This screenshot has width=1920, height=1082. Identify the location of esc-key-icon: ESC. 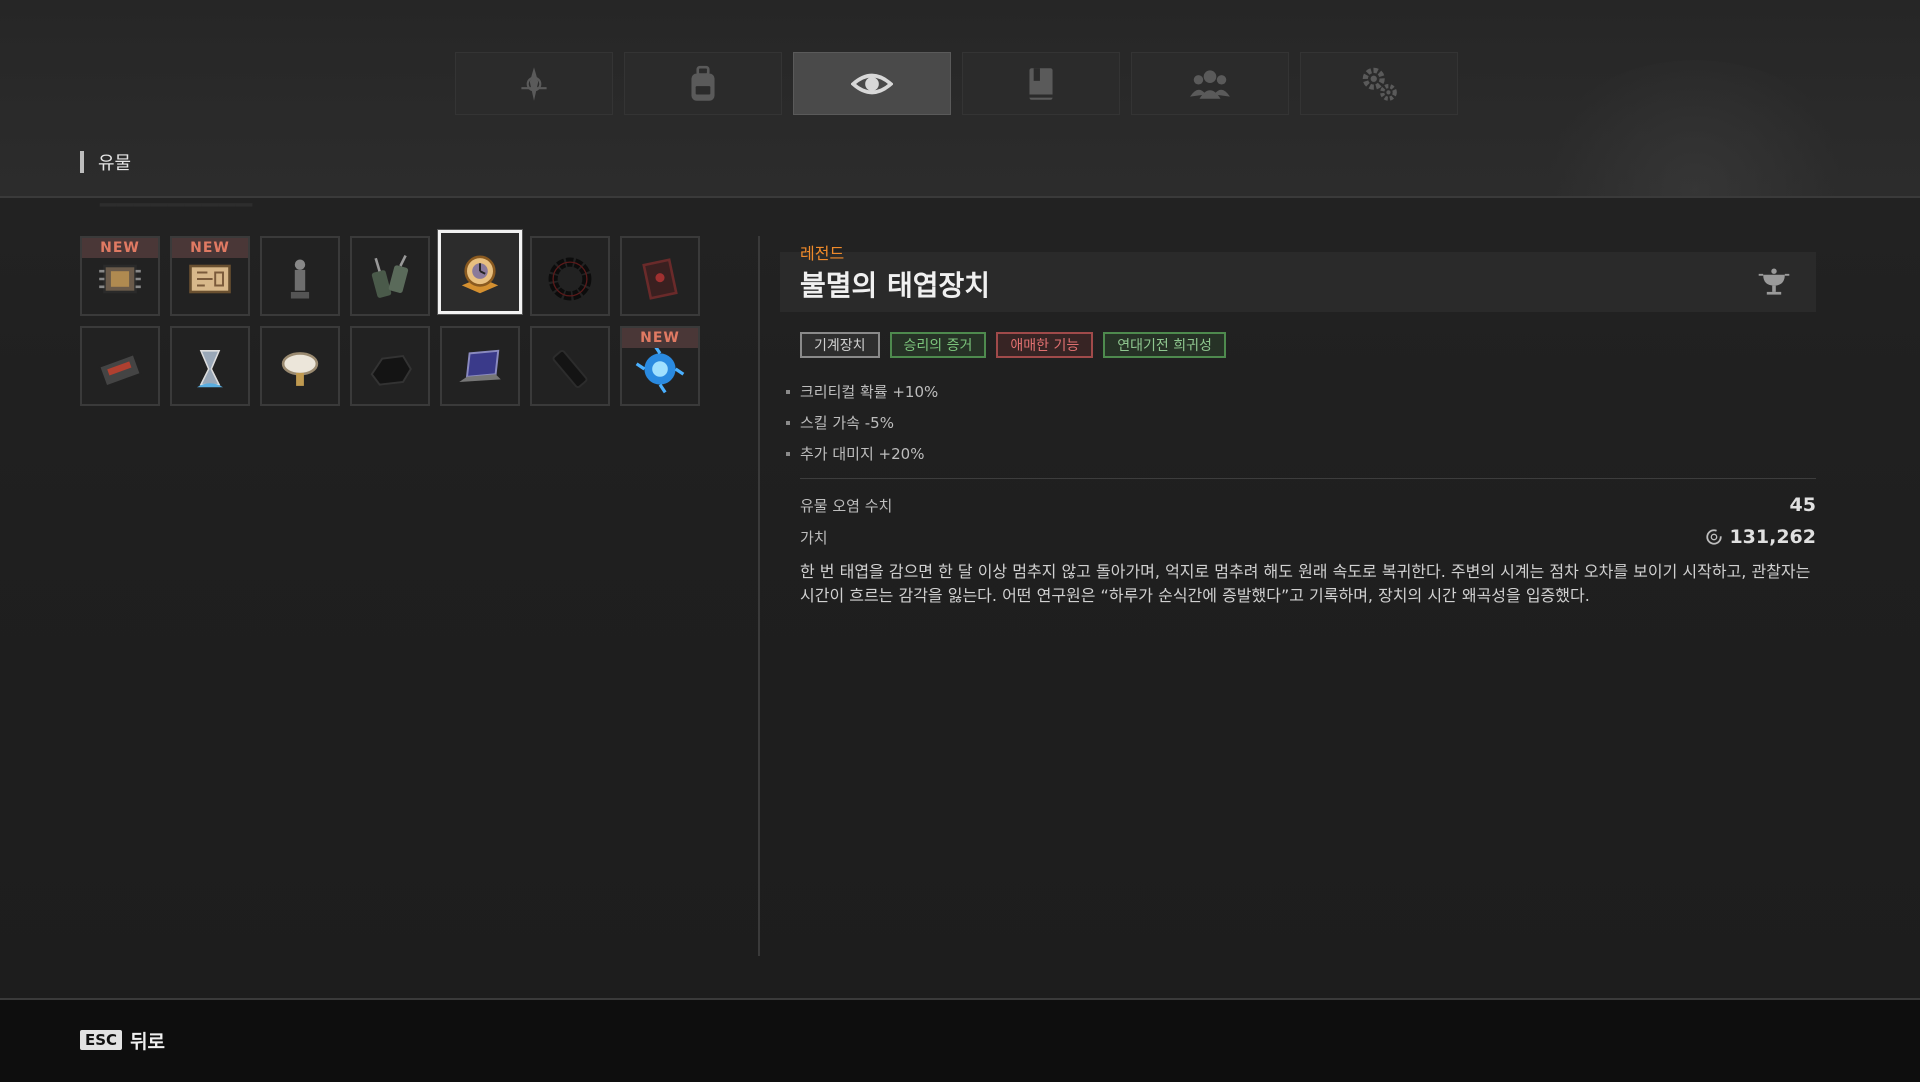
(101, 1040).